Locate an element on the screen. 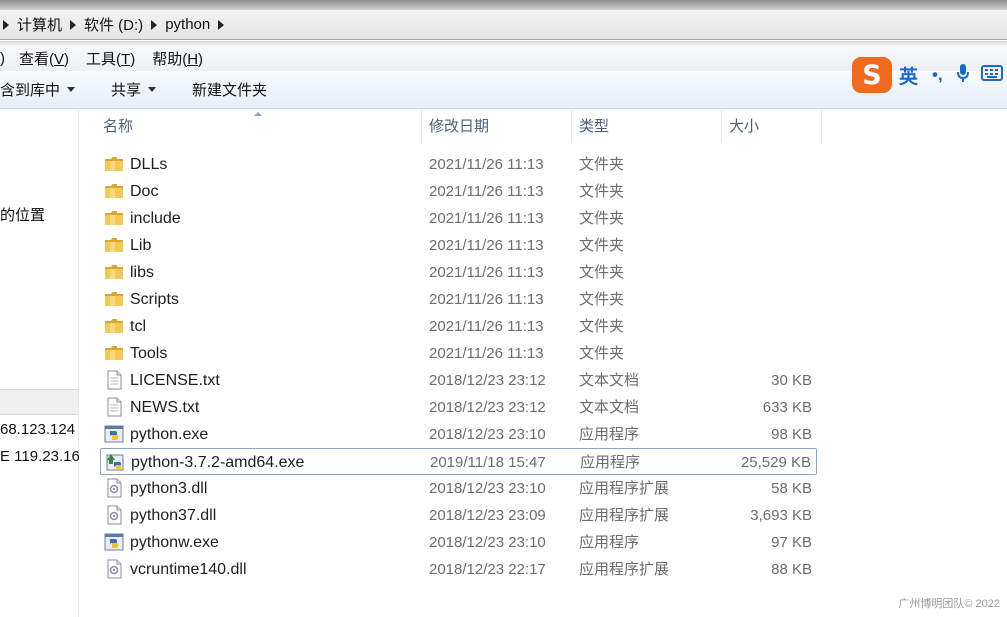 The height and width of the screenshot is (617, 1007). file-name: LICENSE.txt is located at coordinates (175, 380).